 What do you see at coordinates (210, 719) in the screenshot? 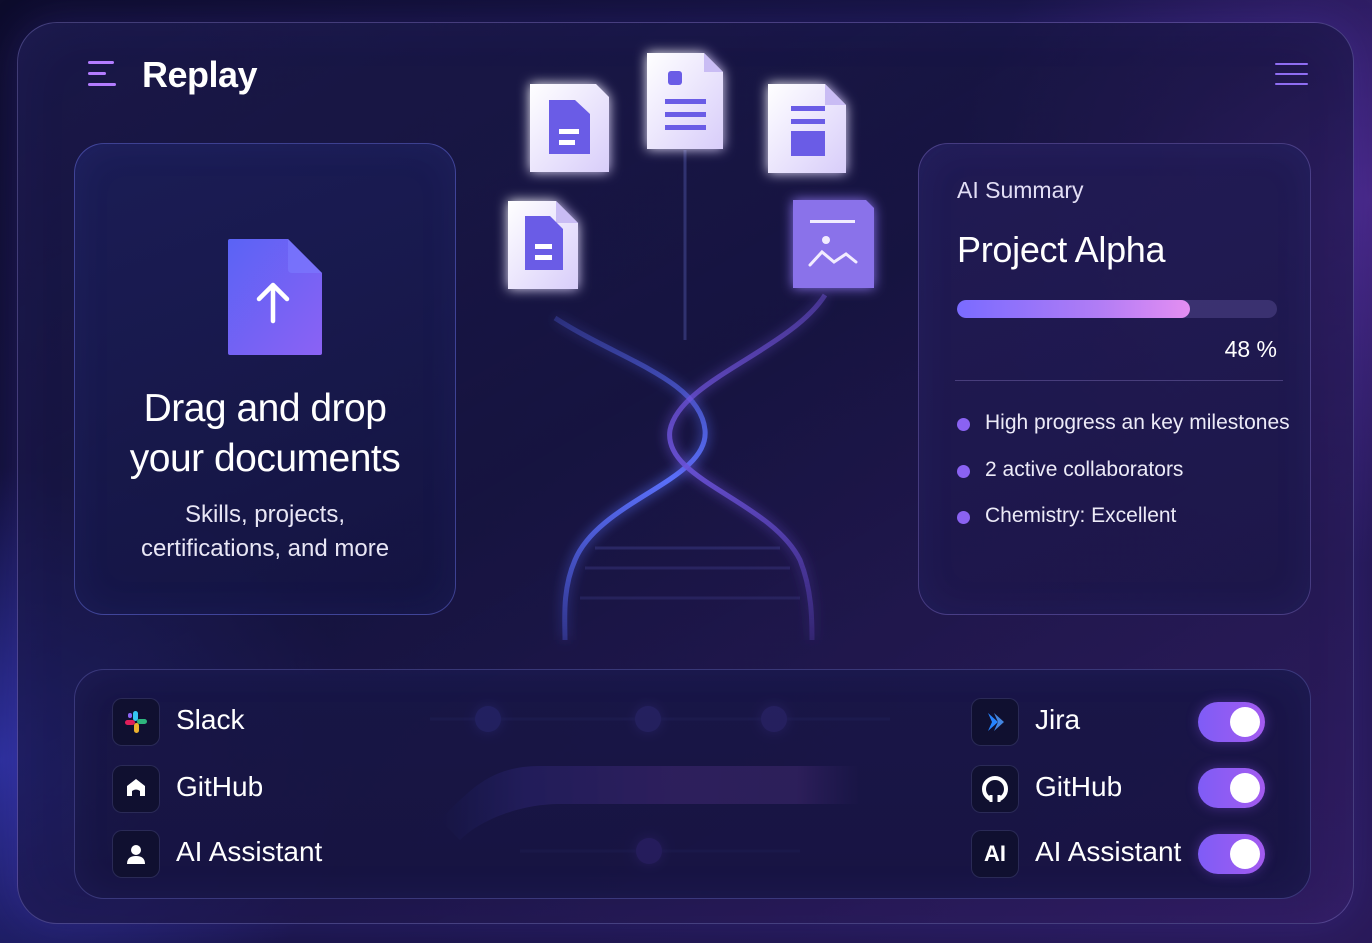
I see `integration-label: Slack` at bounding box center [210, 719].